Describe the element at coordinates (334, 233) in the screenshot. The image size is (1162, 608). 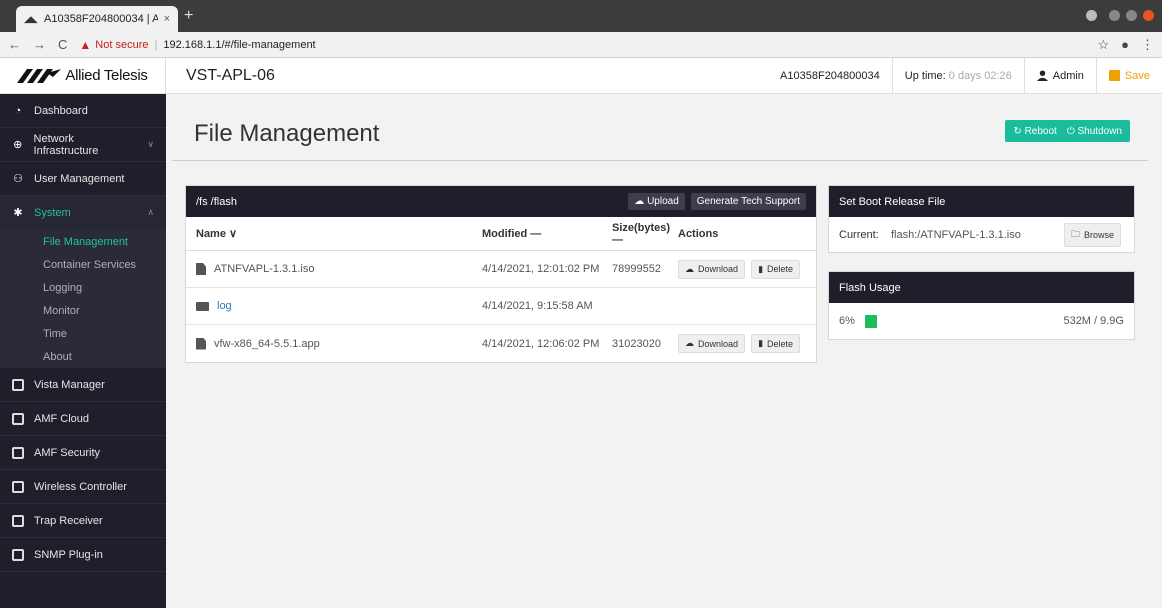
I see `column-name: Name ∨` at that location.